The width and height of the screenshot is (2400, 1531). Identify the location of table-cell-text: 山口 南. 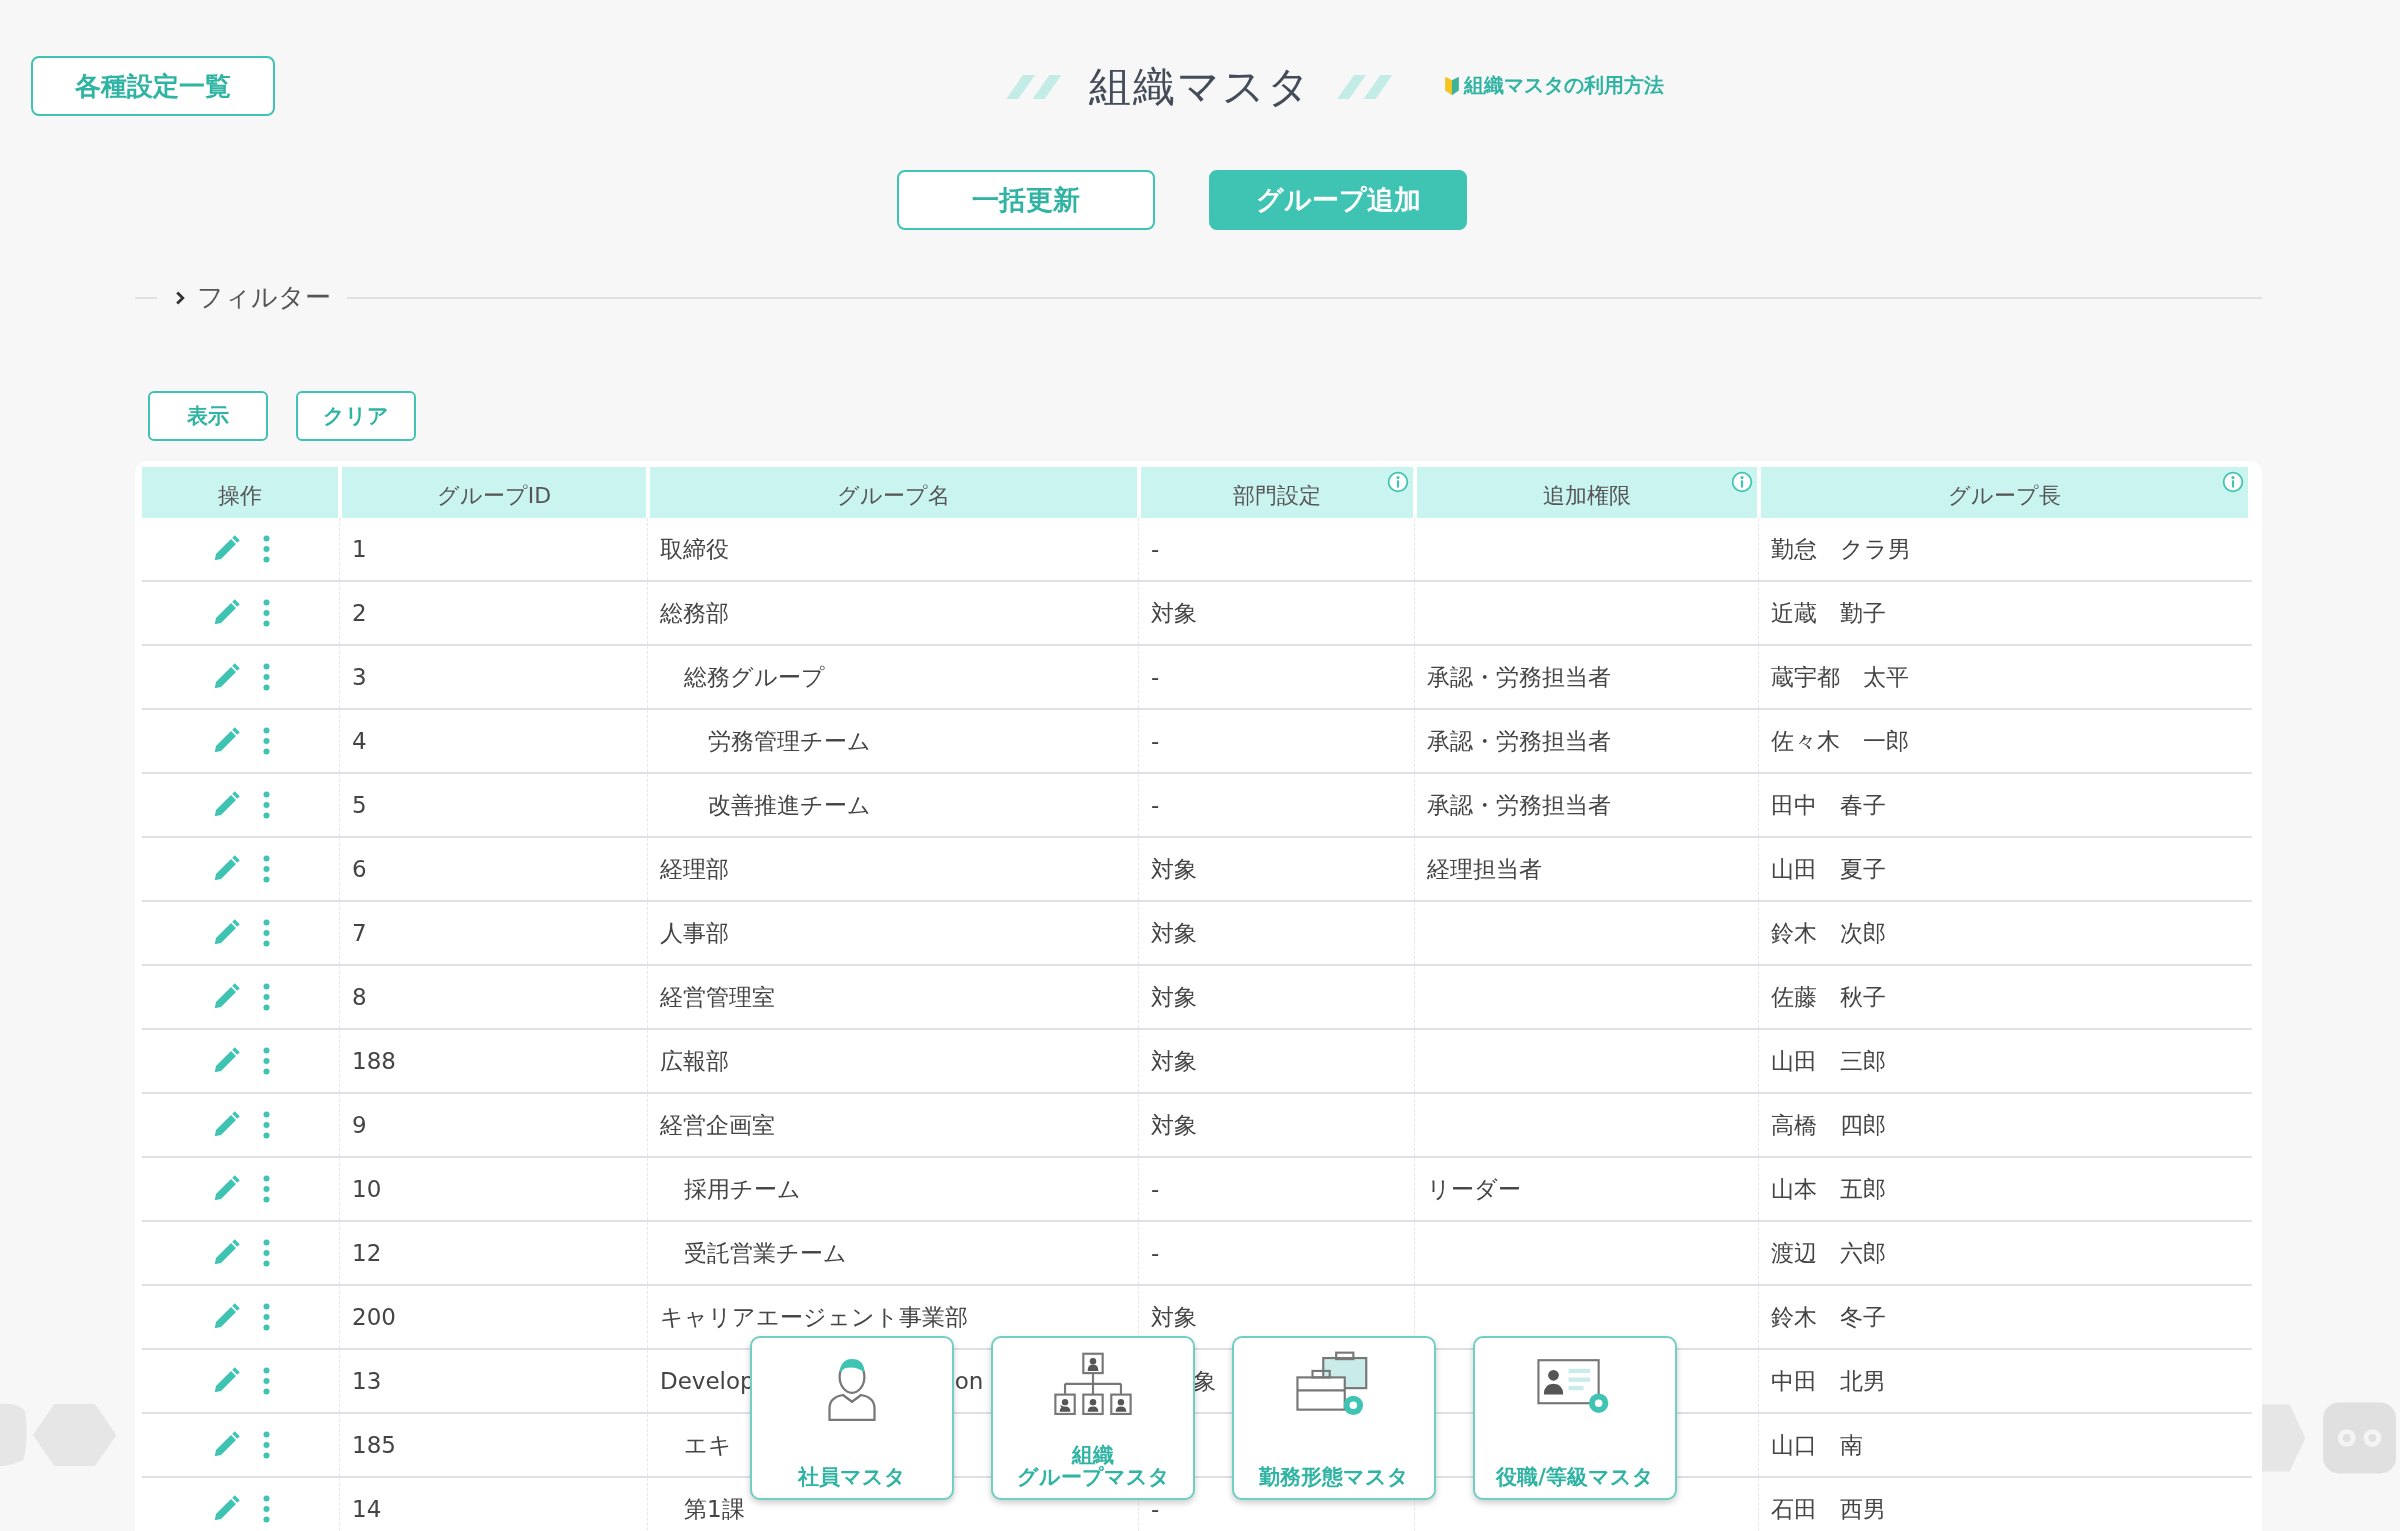
(1817, 1445).